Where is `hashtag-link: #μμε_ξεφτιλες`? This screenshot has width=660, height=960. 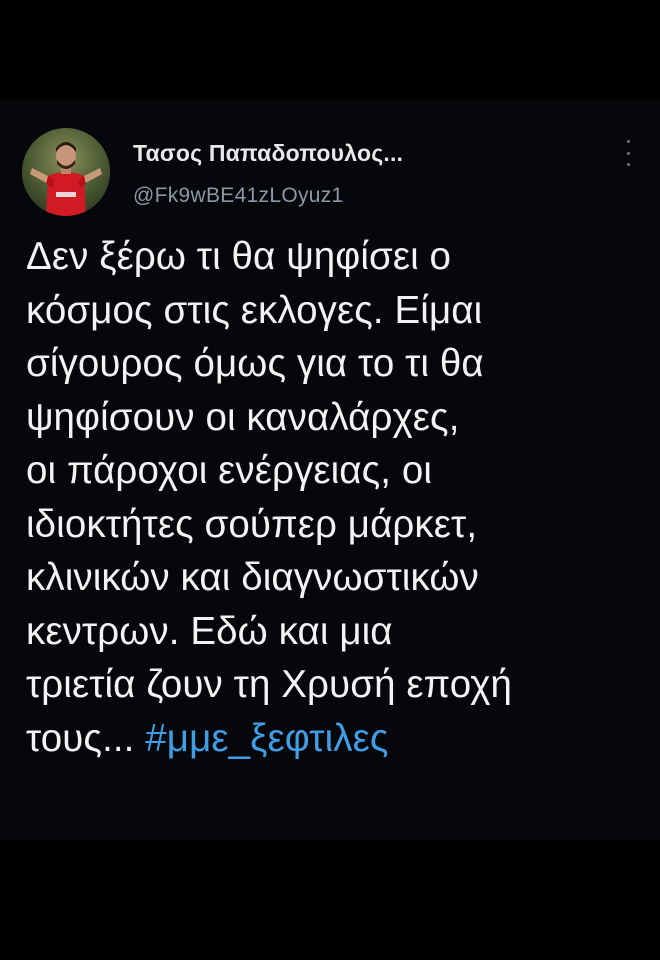
hashtag-link: #μμε_ξεφτιλες is located at coordinates (266, 738).